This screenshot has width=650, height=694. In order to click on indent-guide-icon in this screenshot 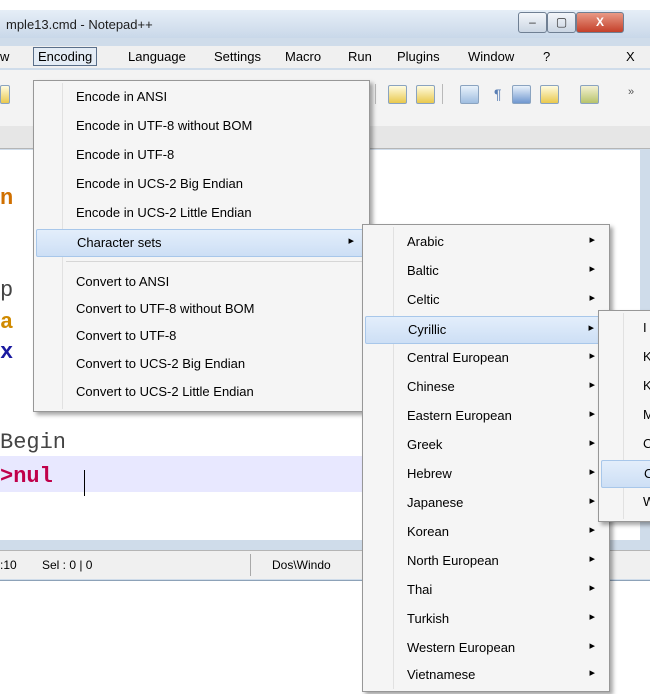, I will do `click(521, 94)`.